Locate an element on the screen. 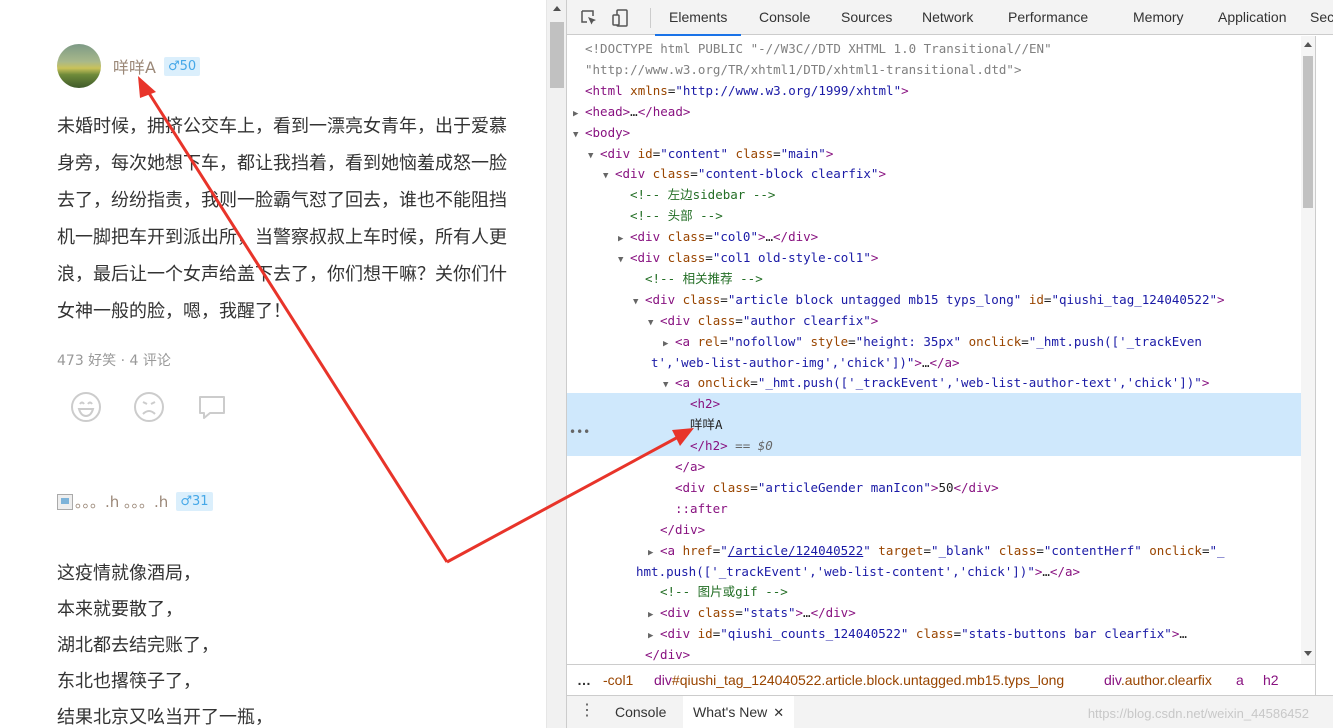 The height and width of the screenshot is (728, 1333). post-line: 浪，最后让一个女声给盖下去了，你们想干嘛？关你们什 is located at coordinates (282, 274).